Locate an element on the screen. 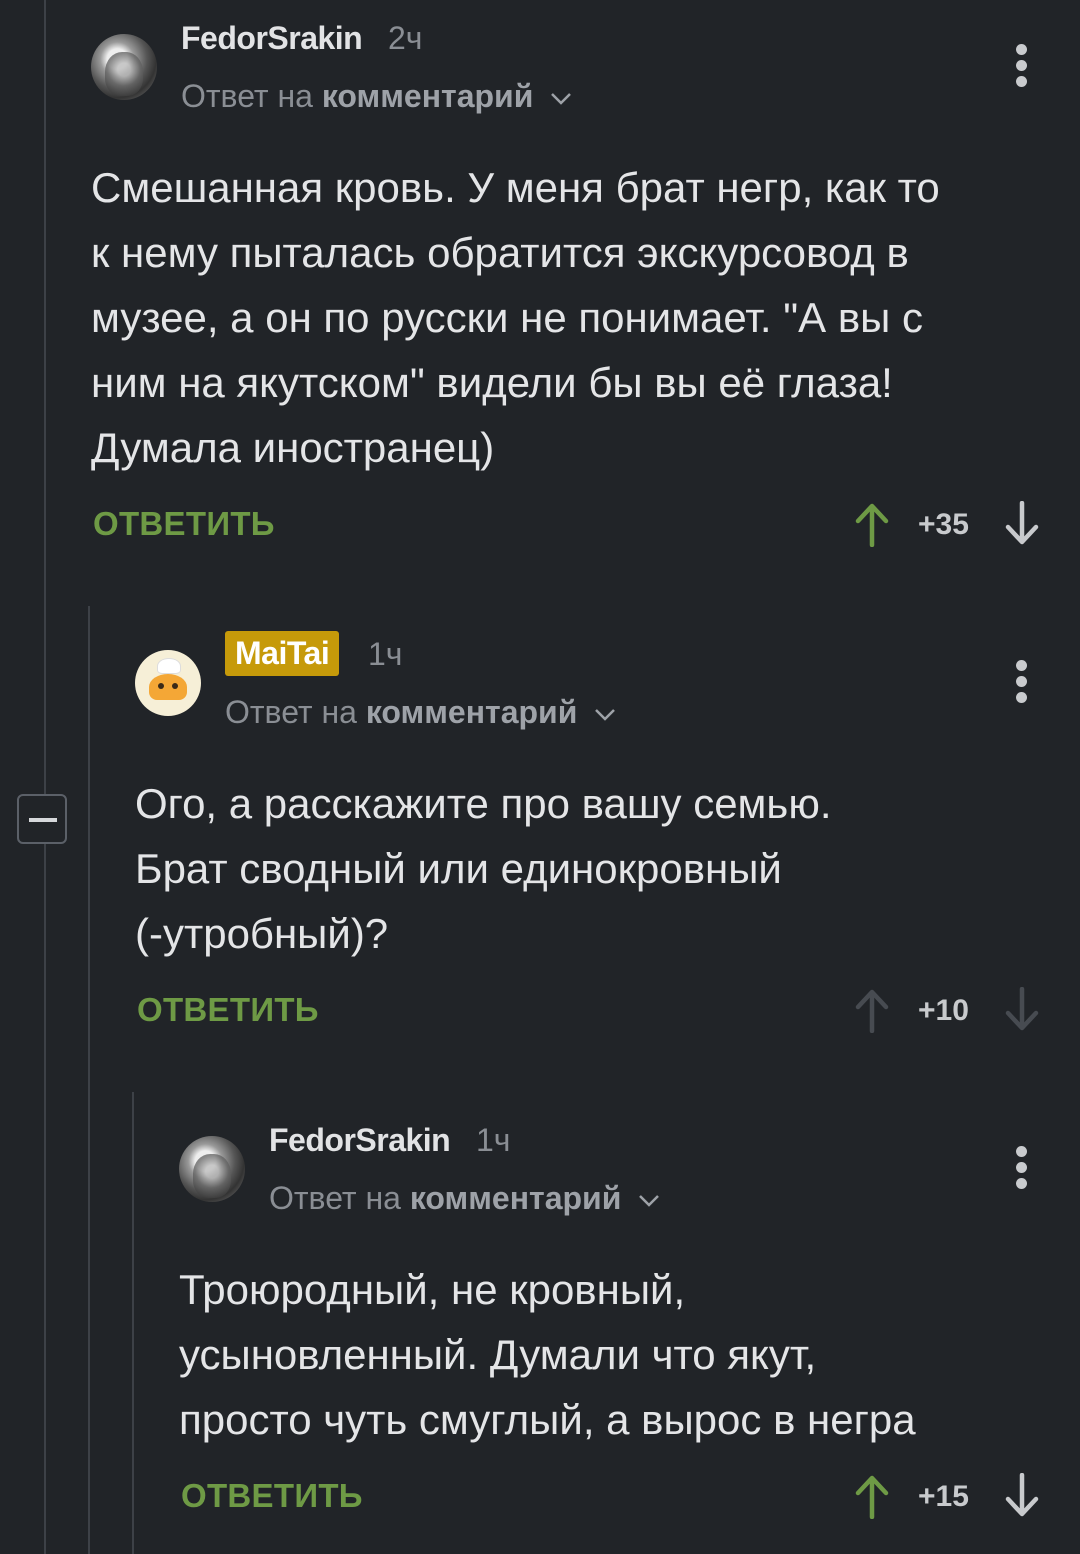 This screenshot has width=1080, height=1554. username: MaiTai is located at coordinates (282, 653).